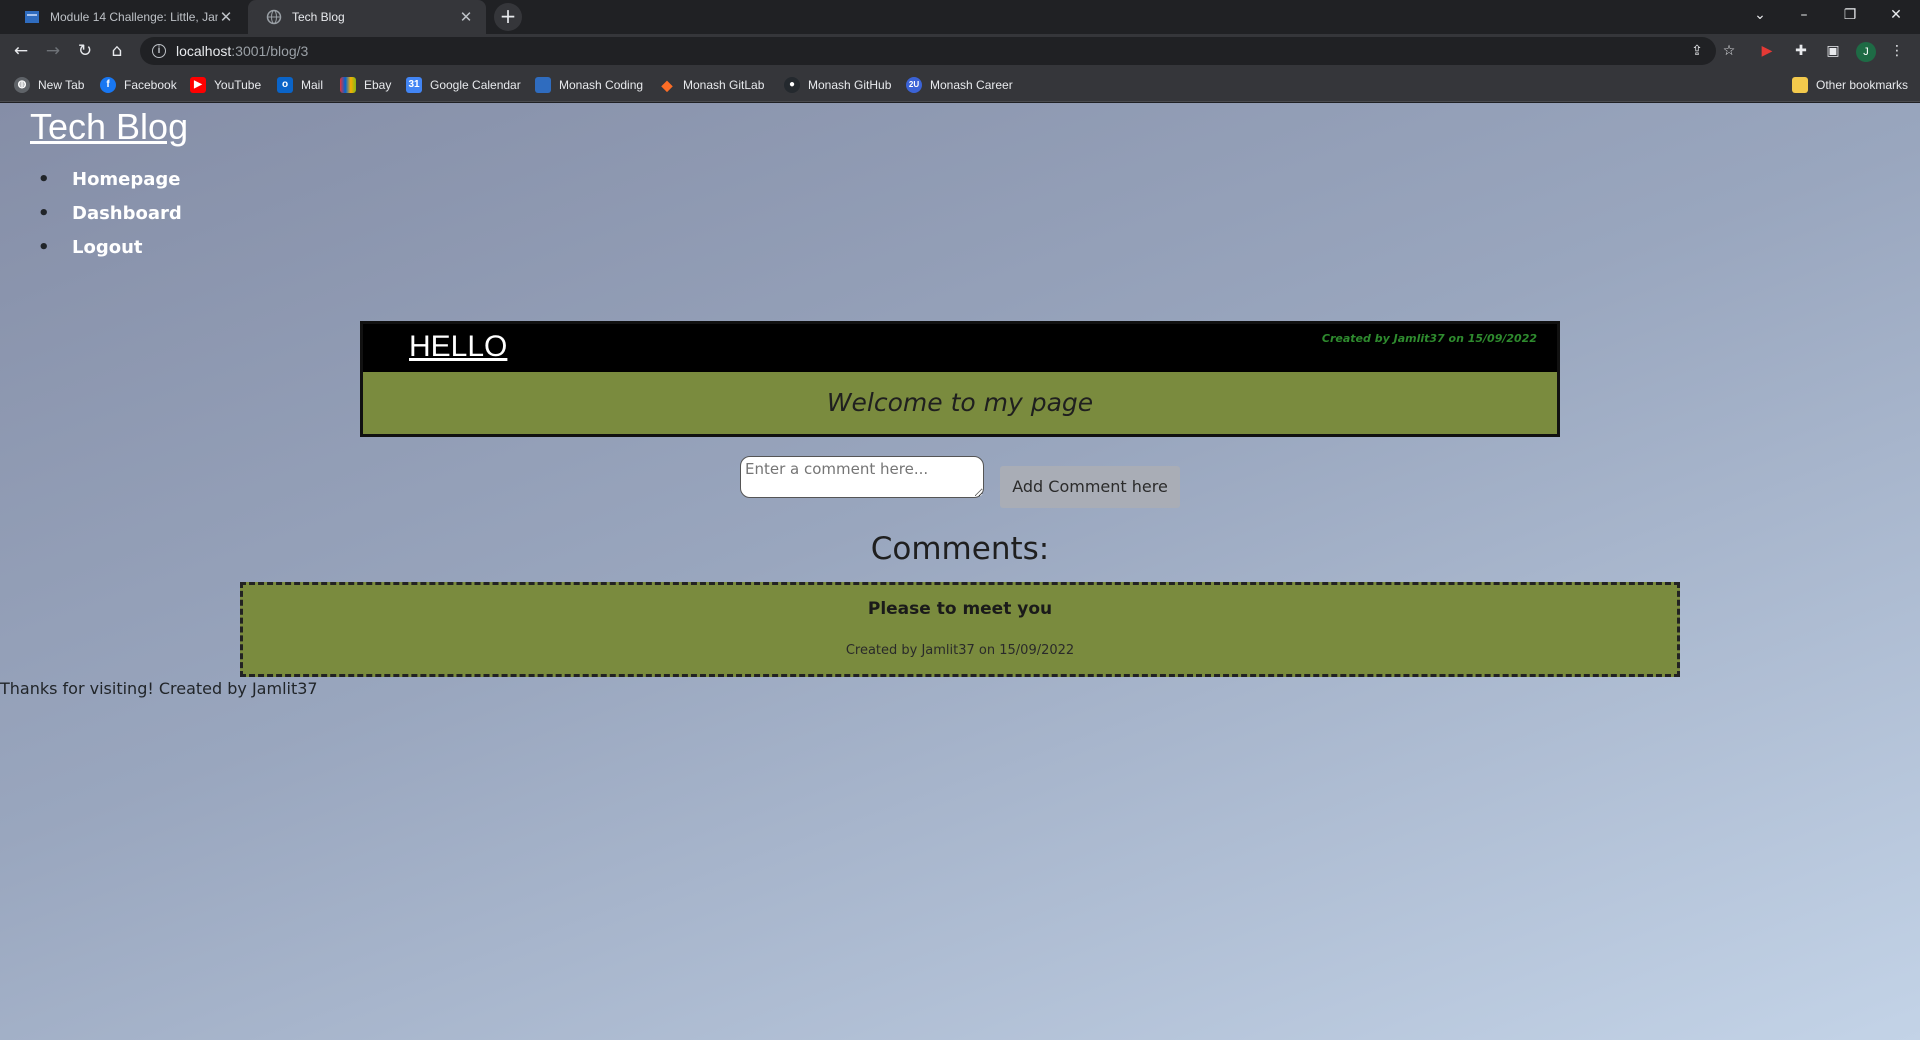  I want to click on menu-kebab-icon: ⋮, so click(1897, 51).